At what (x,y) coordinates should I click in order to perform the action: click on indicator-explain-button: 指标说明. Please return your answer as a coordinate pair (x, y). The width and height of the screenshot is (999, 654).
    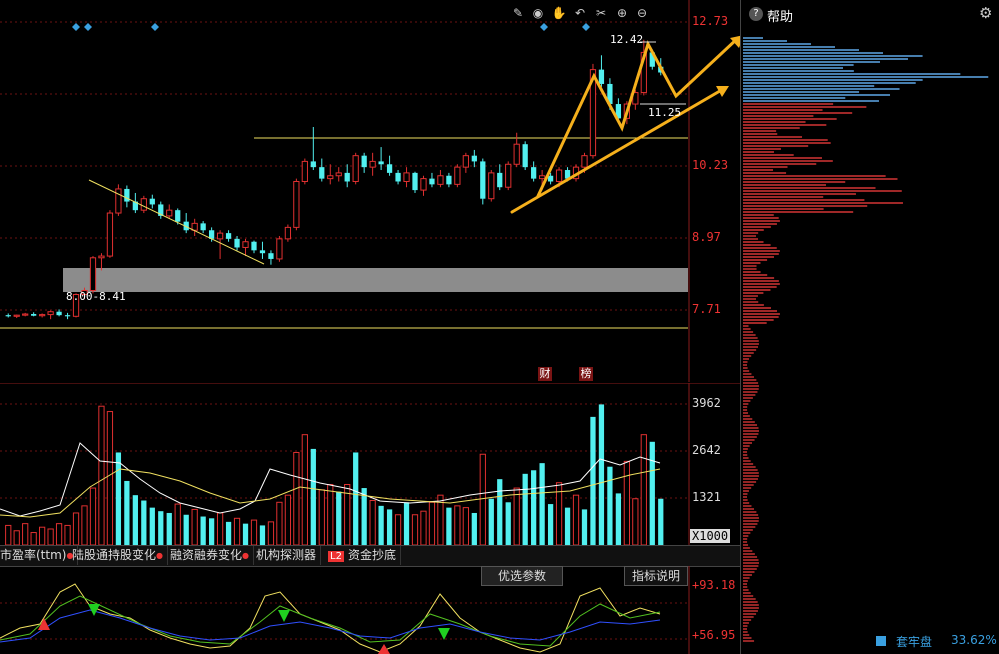
    Looking at the image, I should click on (656, 576).